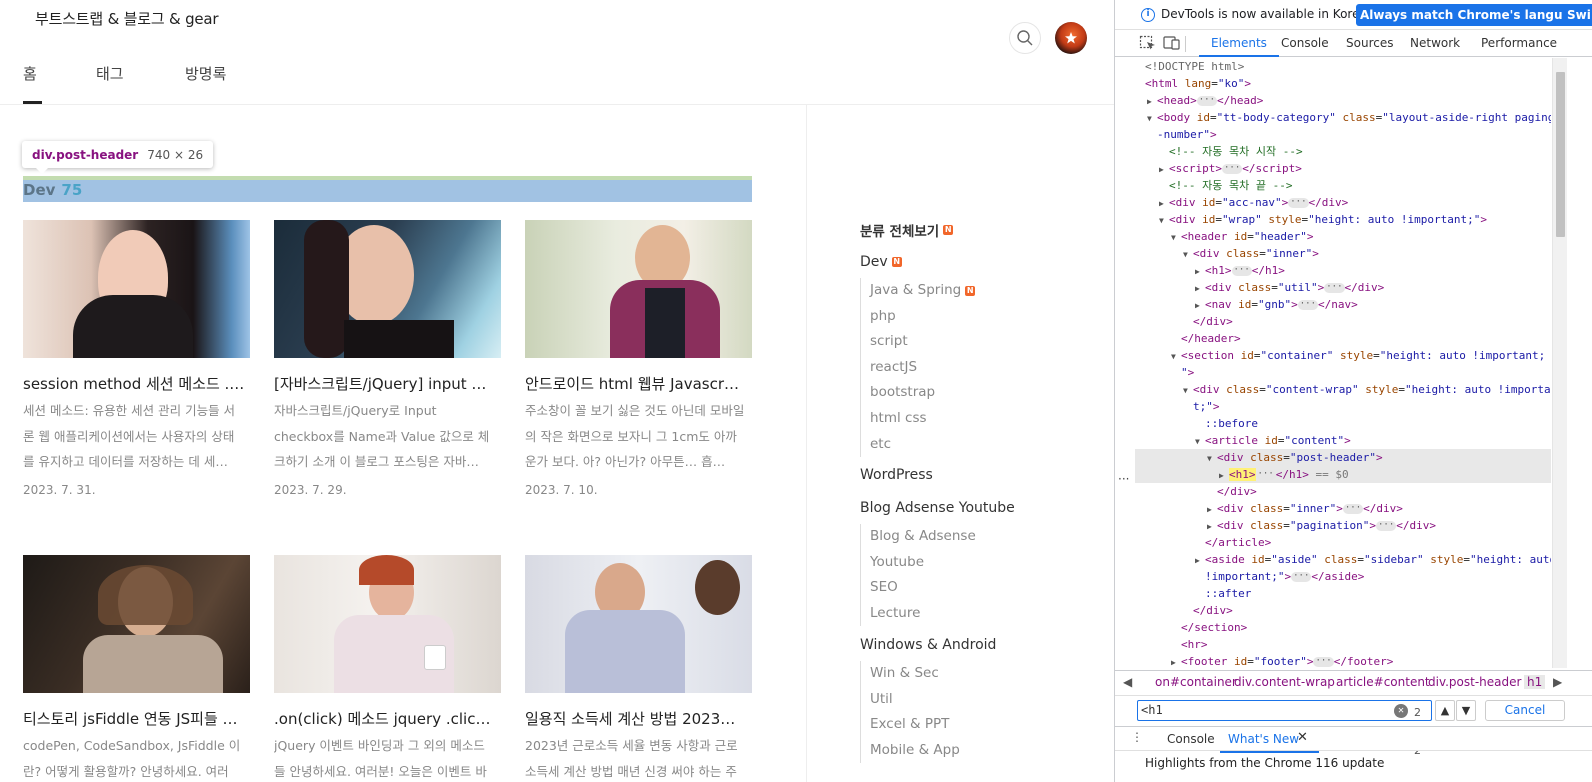 This screenshot has height=782, width=1592. I want to click on subcategory-item: Excel & PPT, so click(910, 725).